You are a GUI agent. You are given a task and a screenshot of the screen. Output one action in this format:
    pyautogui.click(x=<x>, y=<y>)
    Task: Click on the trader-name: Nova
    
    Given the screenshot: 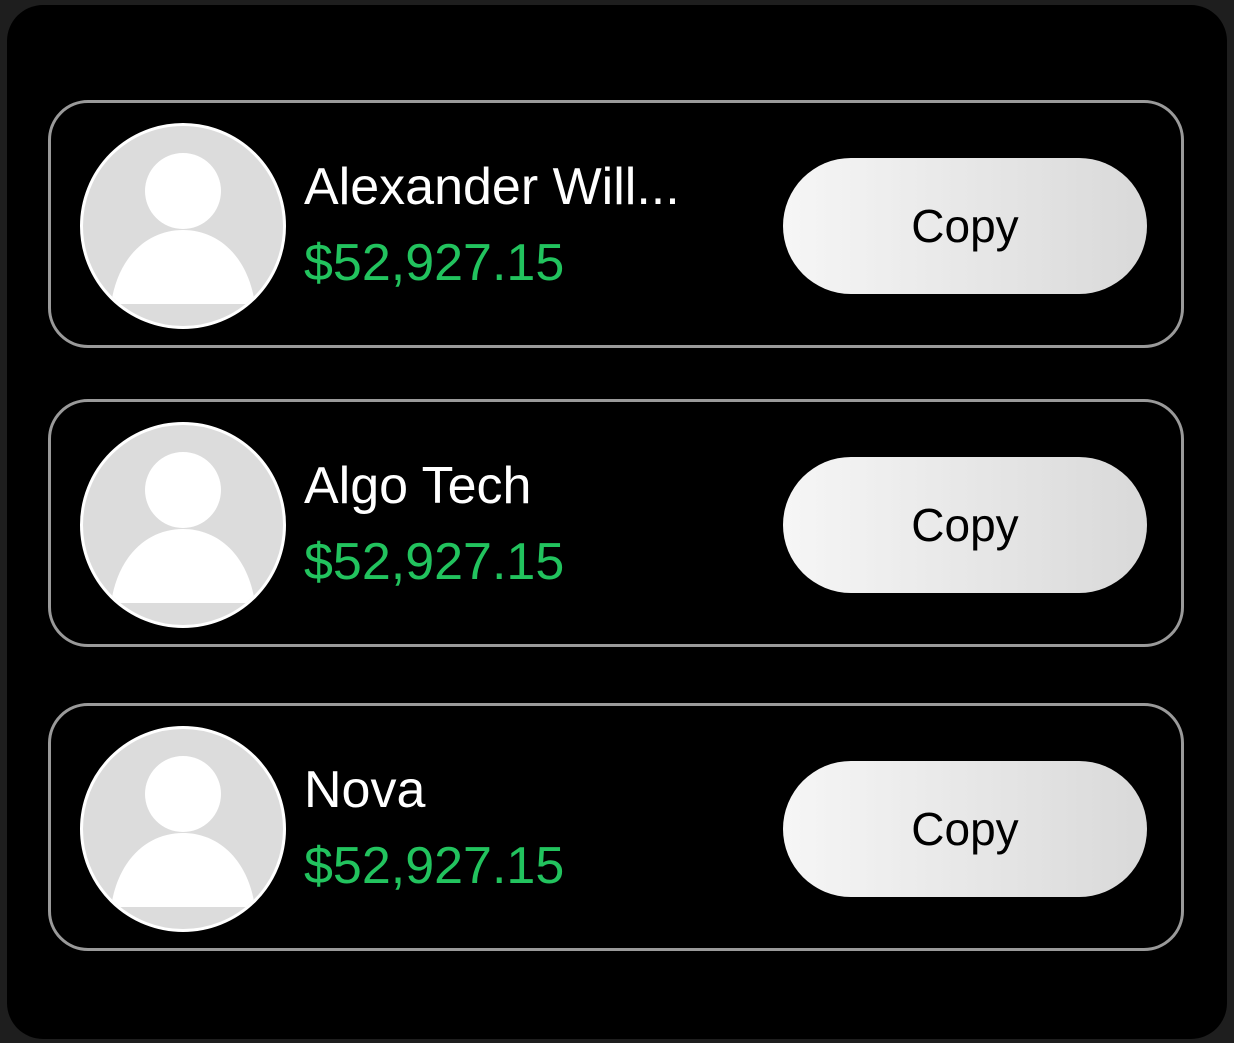 What is the action you would take?
    pyautogui.click(x=365, y=790)
    